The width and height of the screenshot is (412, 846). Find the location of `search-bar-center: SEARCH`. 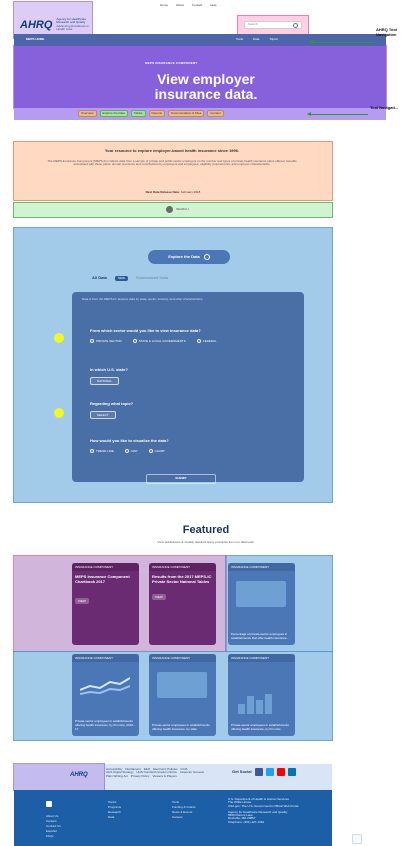

search-bar-center: SEARCH is located at coordinates (177, 209).